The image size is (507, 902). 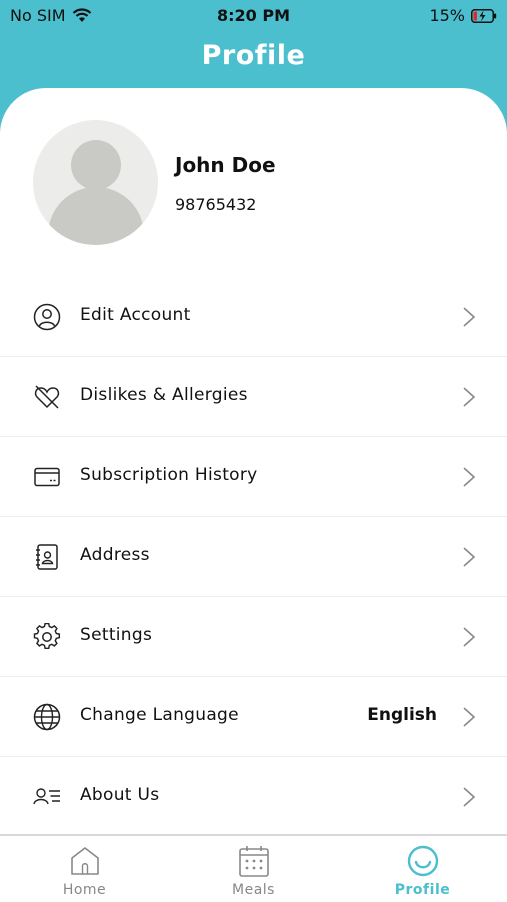 What do you see at coordinates (253, 317) in the screenshot?
I see `menu-item-edit-account: Edit Account` at bounding box center [253, 317].